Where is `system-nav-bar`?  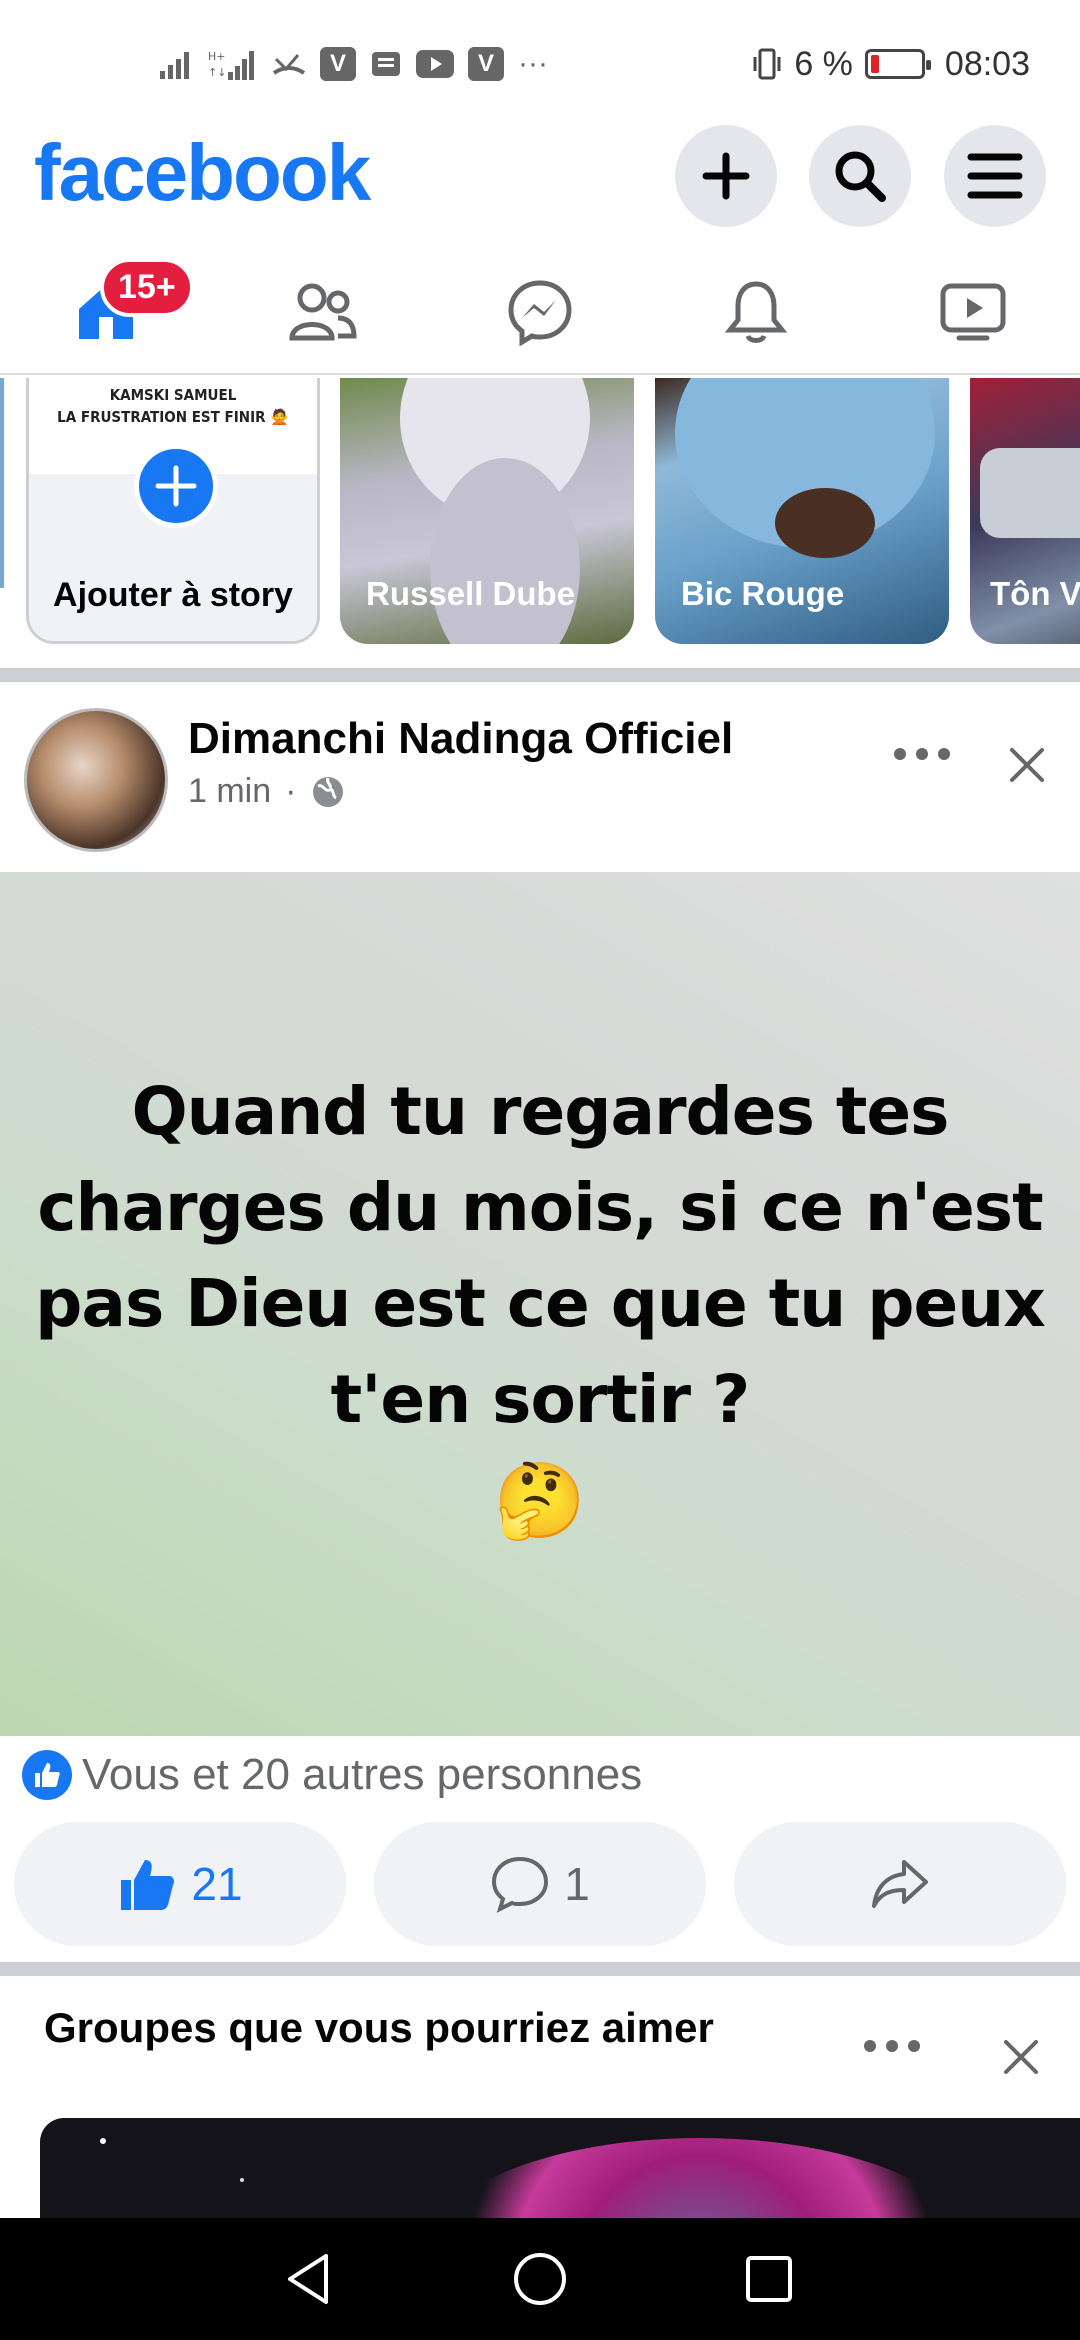 system-nav-bar is located at coordinates (540, 2279).